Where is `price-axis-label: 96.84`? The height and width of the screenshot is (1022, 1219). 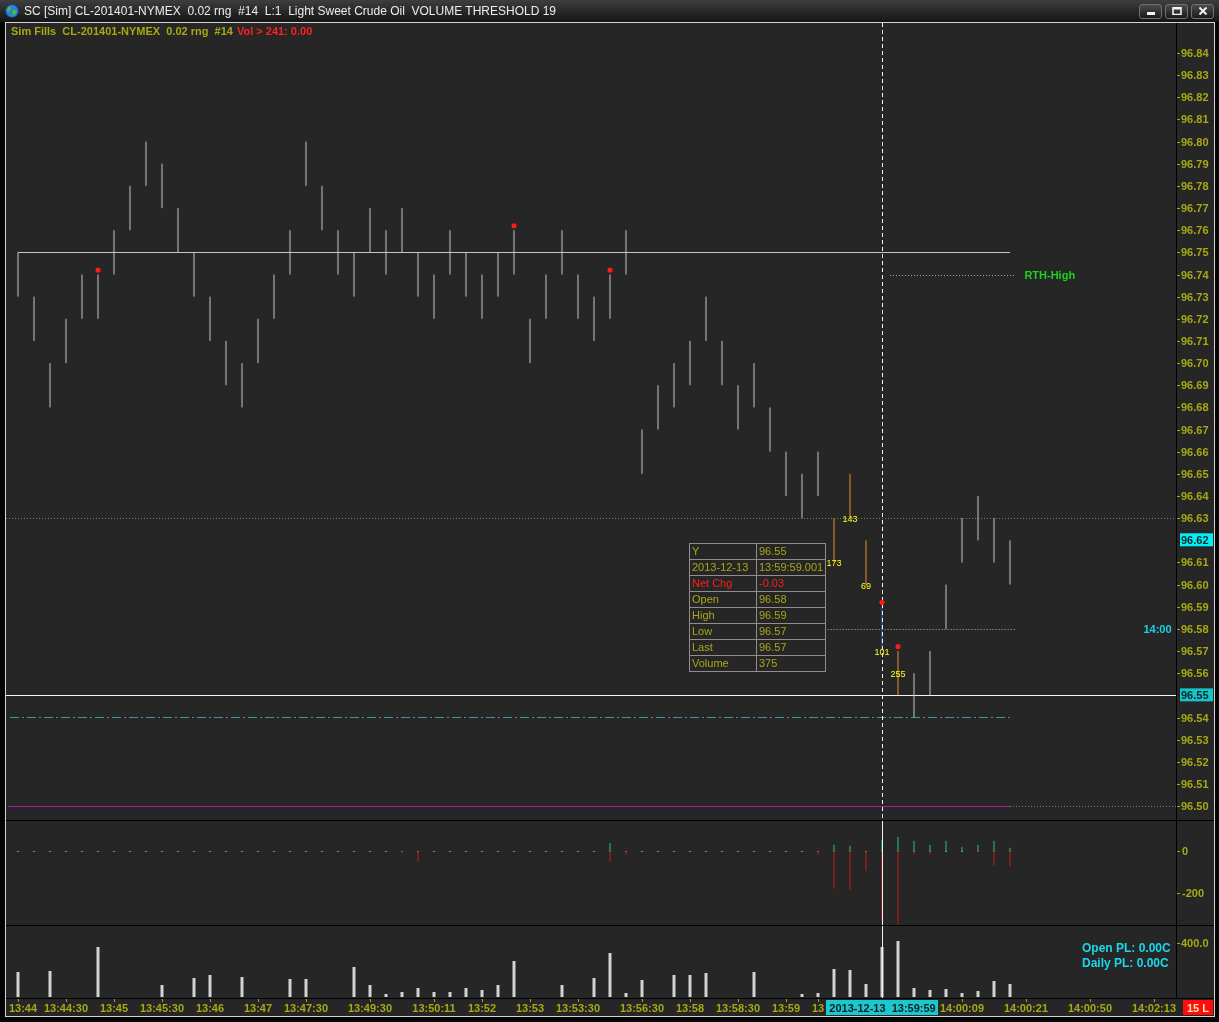 price-axis-label: 96.84 is located at coordinates (1195, 53).